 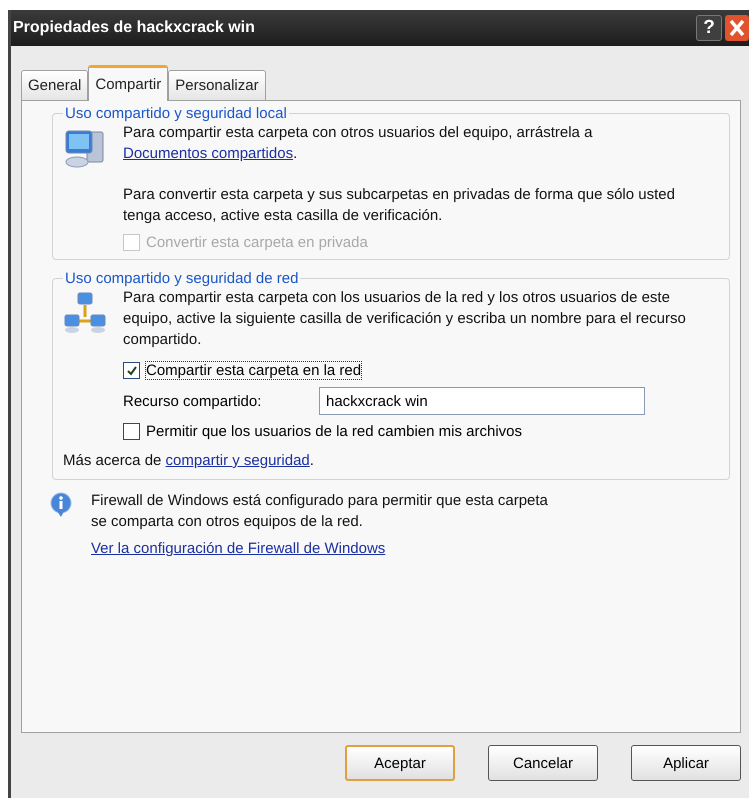 I want to click on check-icon, so click(x=132, y=370).